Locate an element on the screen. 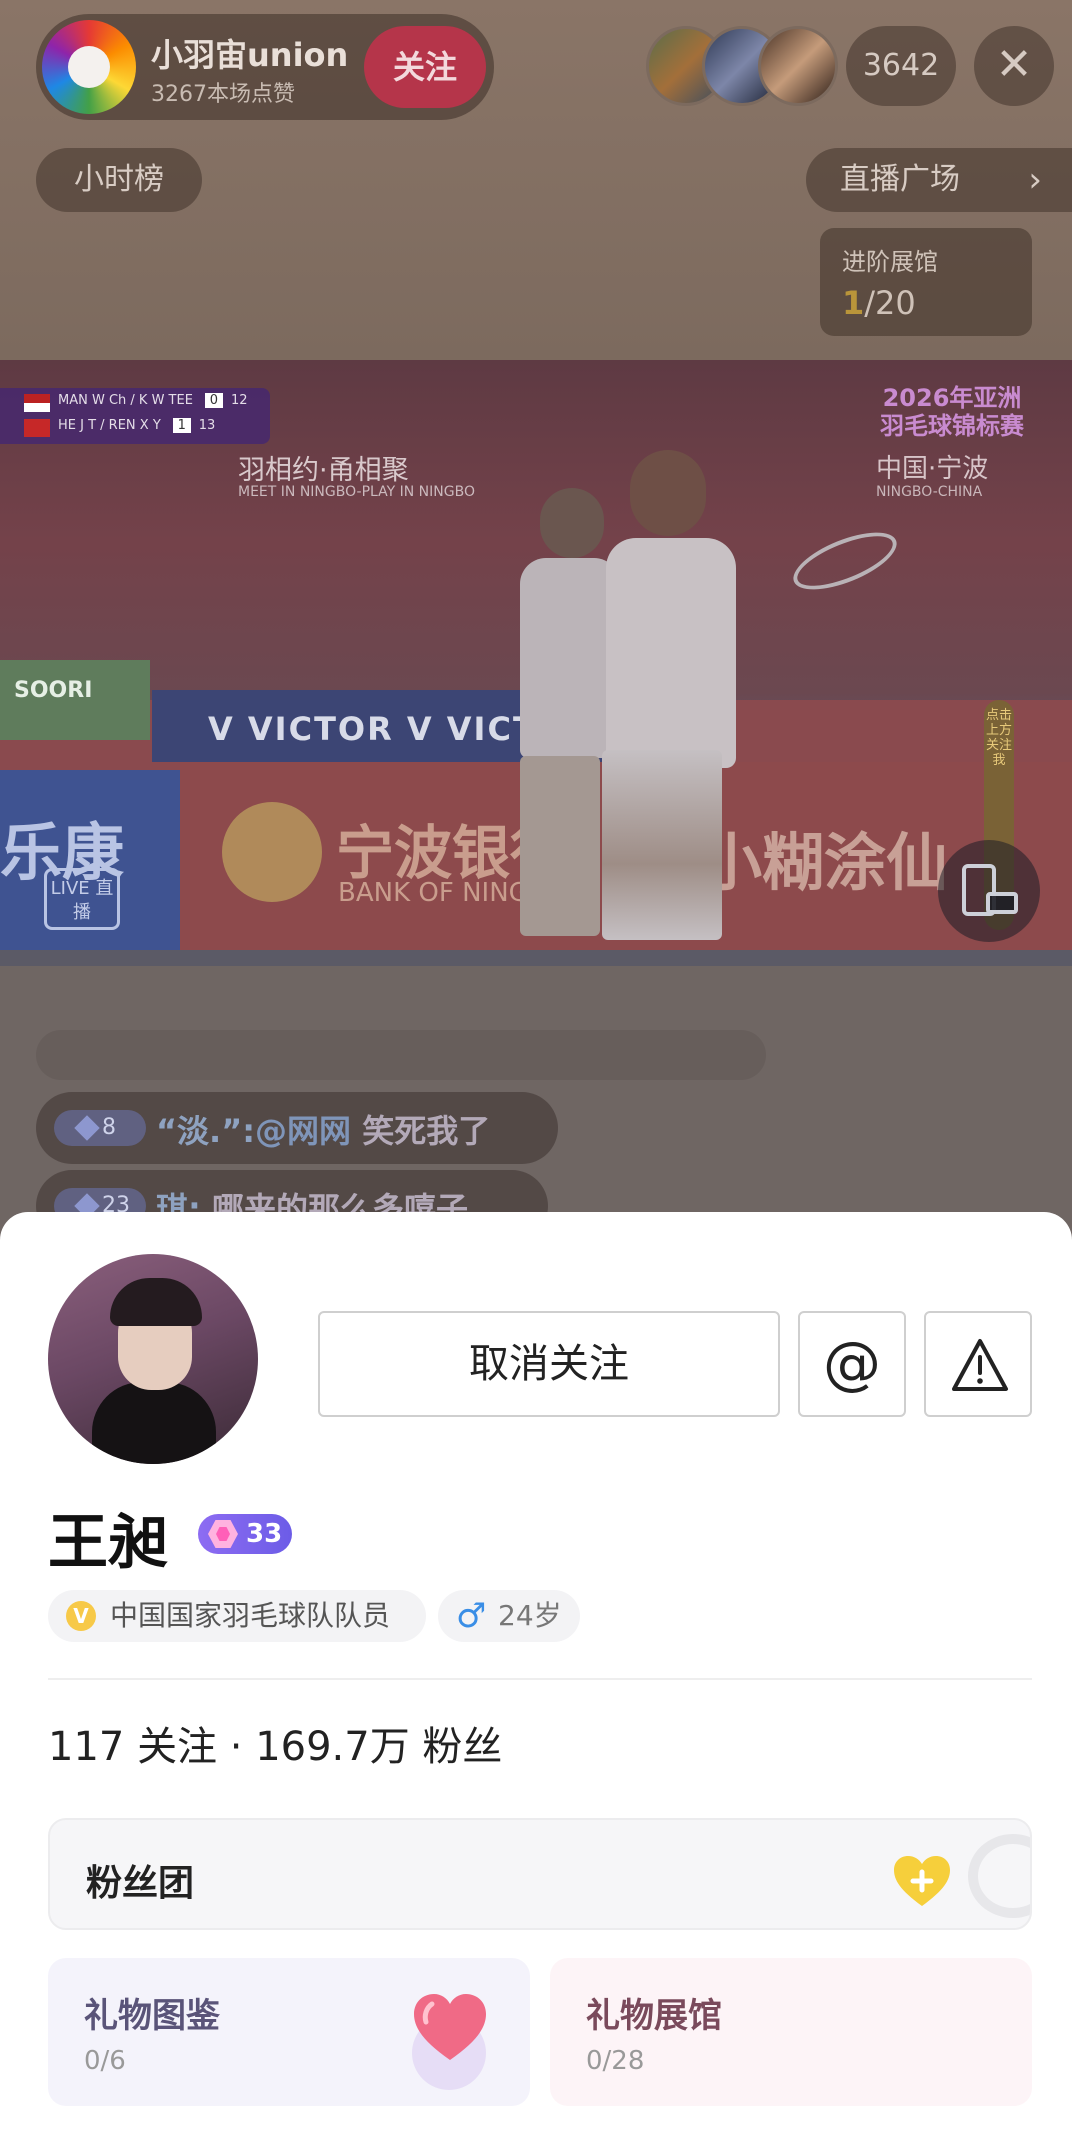 This screenshot has height=2140, width=1072. gift-catalog-card: 礼物图鉴 0/6 is located at coordinates (289, 2032).